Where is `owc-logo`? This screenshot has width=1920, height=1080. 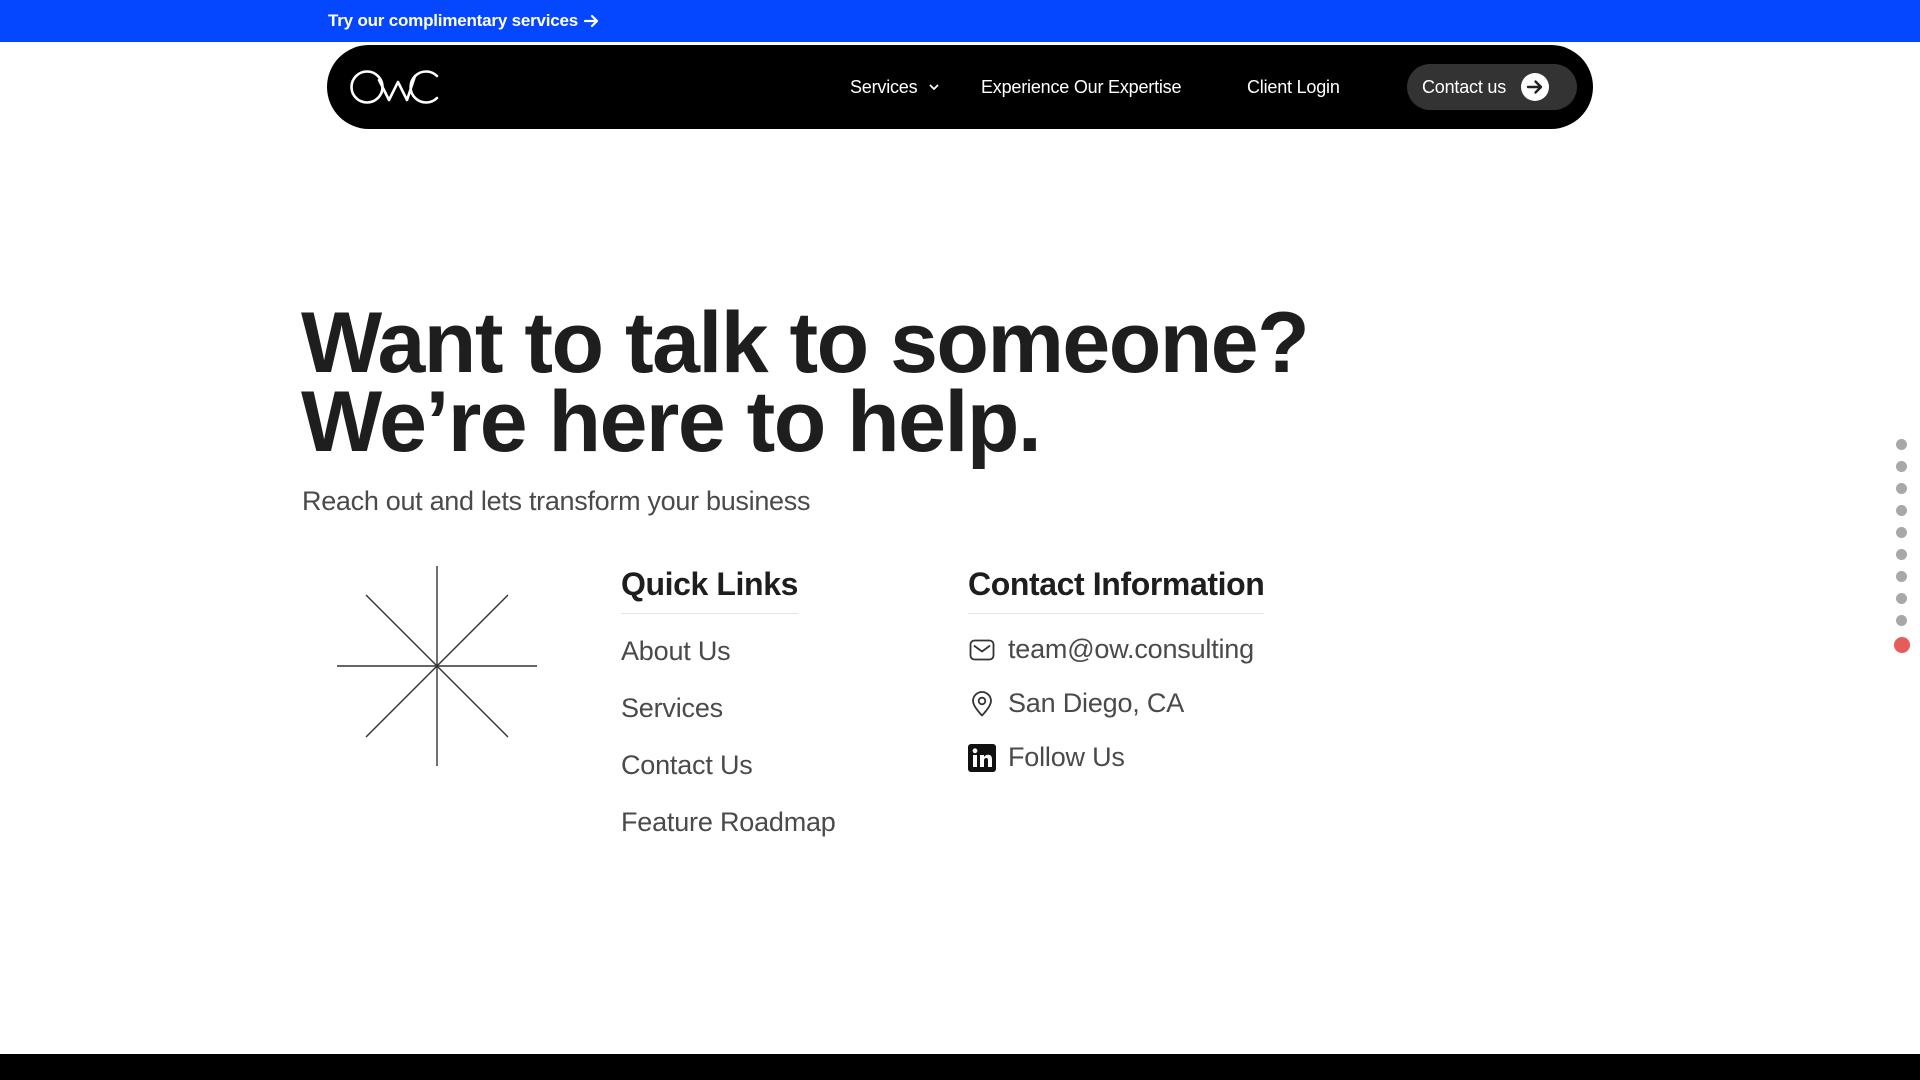 owc-logo is located at coordinates (396, 87).